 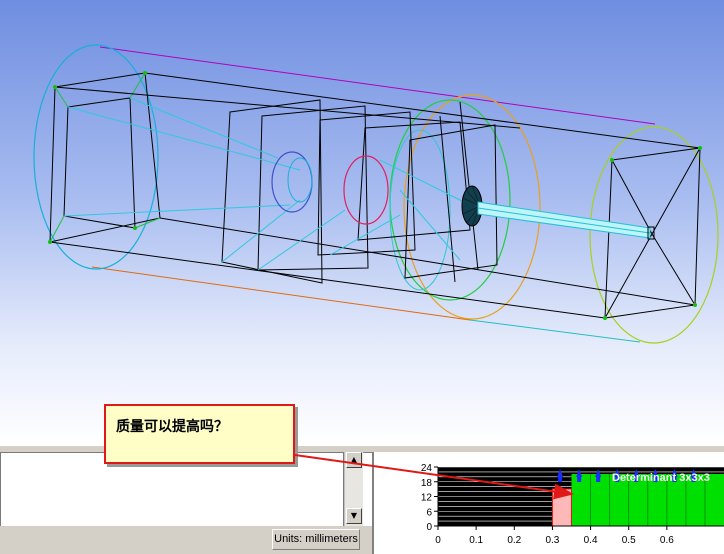 I want to click on y-tick-label: 18, so click(x=427, y=483).